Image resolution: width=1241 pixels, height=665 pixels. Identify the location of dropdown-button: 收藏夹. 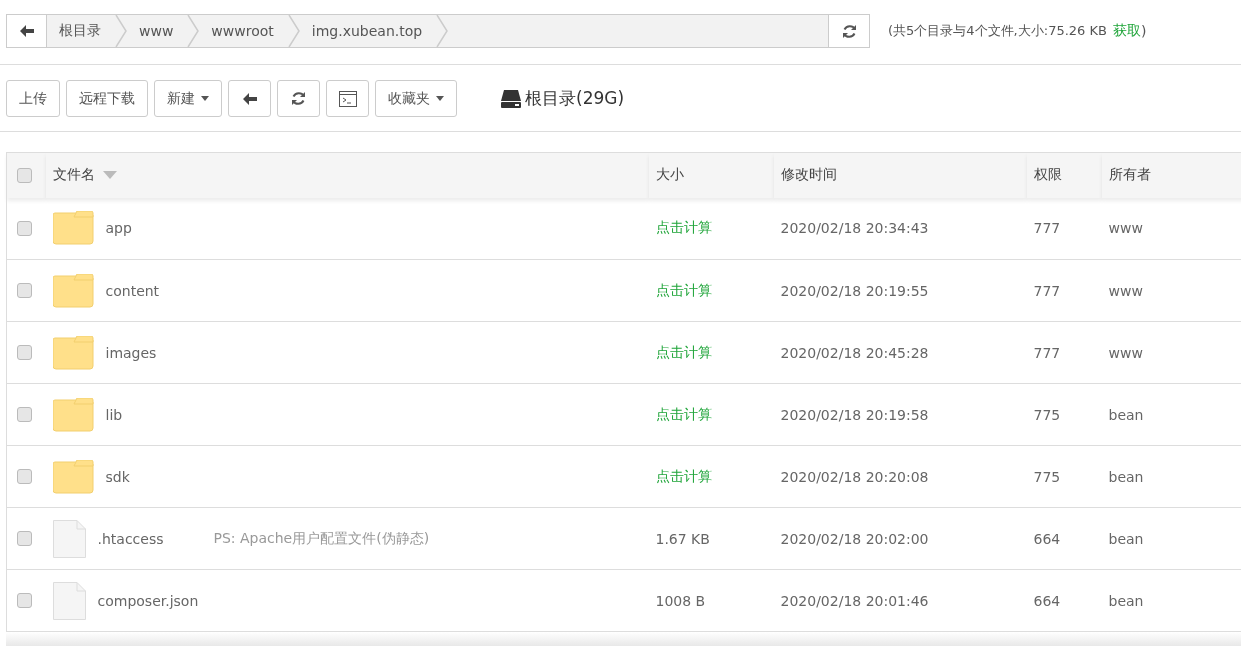
(416, 98).